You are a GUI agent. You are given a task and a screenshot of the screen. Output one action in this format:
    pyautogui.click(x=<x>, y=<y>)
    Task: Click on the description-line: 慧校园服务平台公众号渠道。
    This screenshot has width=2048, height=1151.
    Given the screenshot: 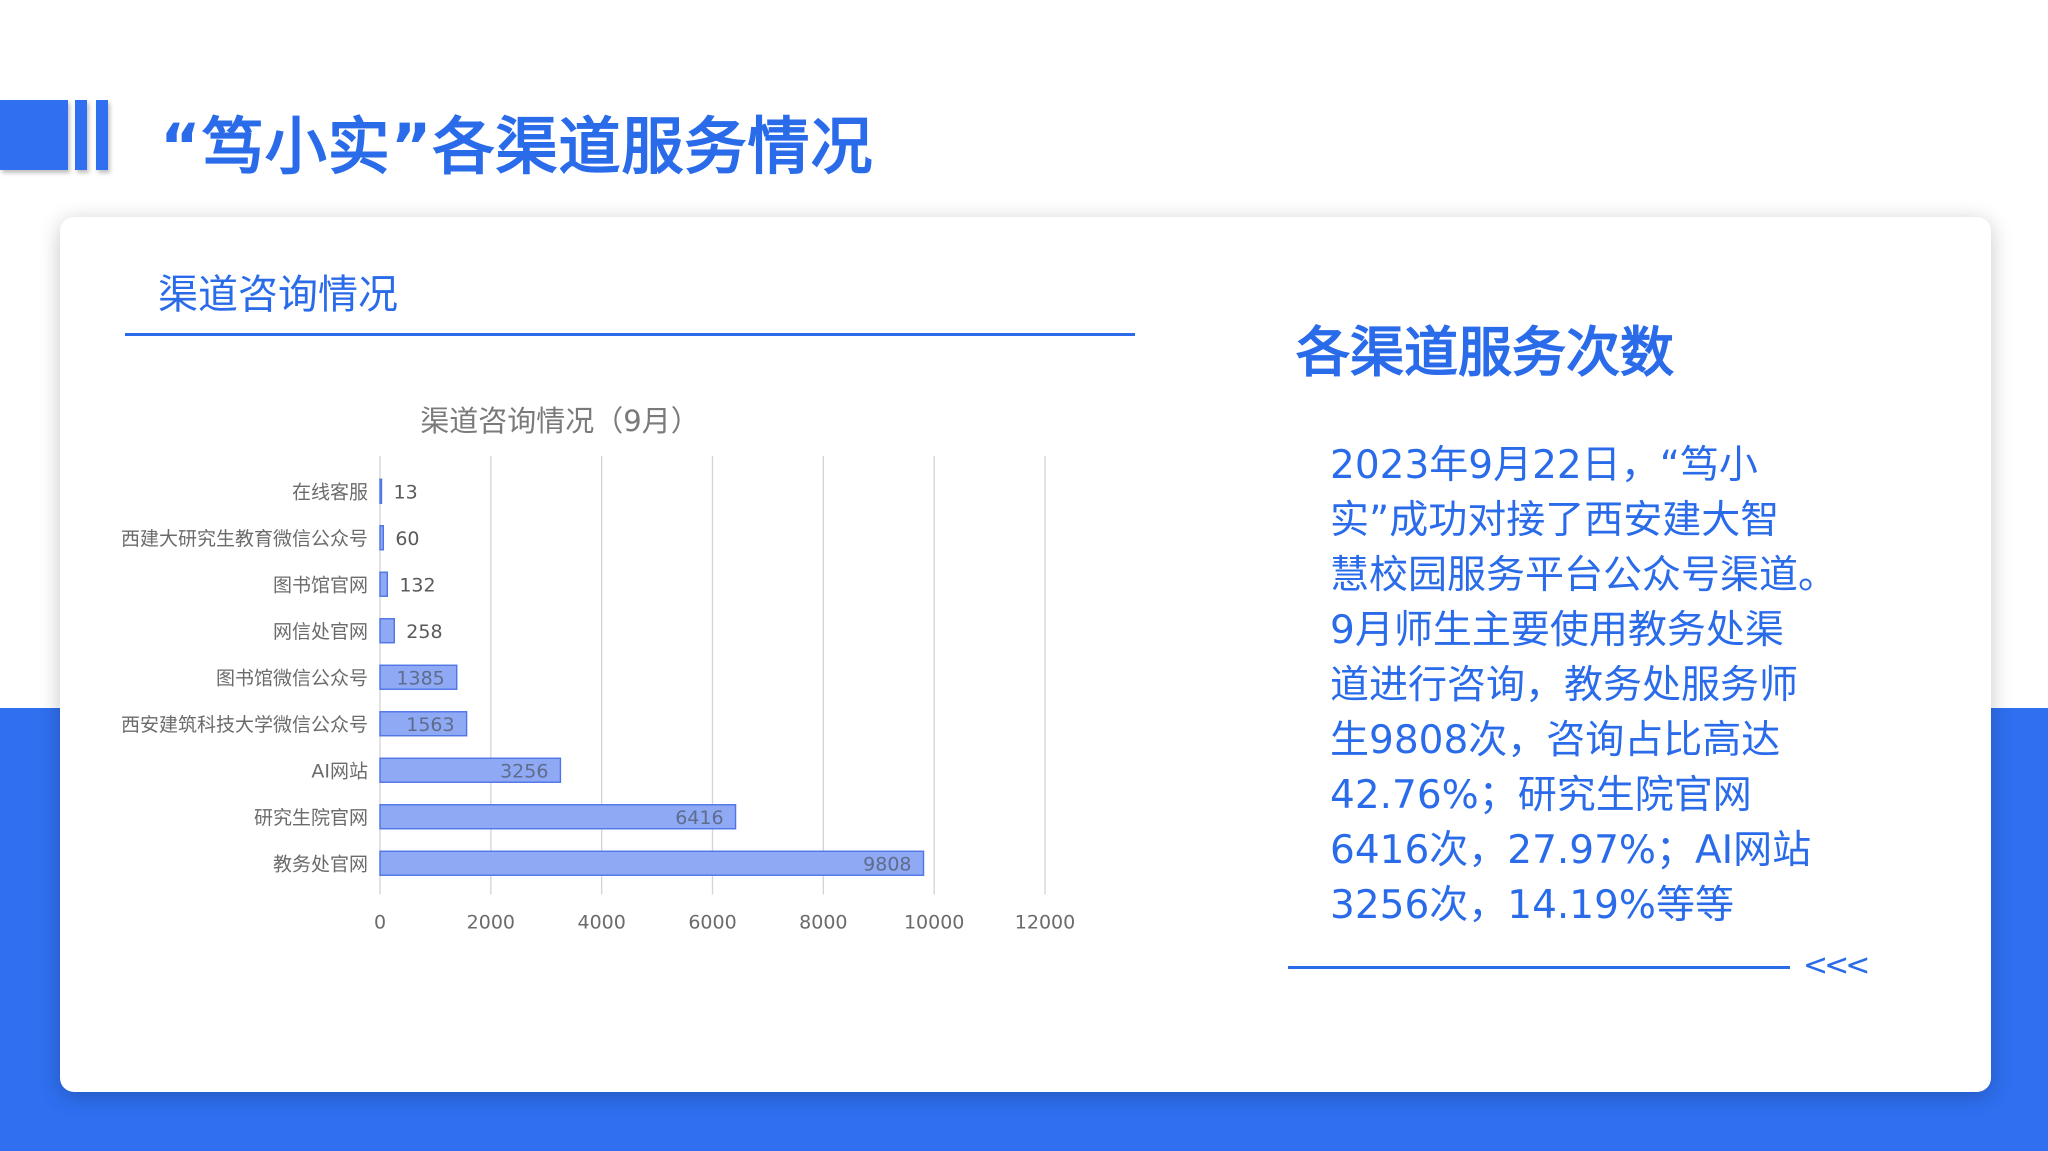 What is the action you would take?
    pyautogui.click(x=1584, y=575)
    